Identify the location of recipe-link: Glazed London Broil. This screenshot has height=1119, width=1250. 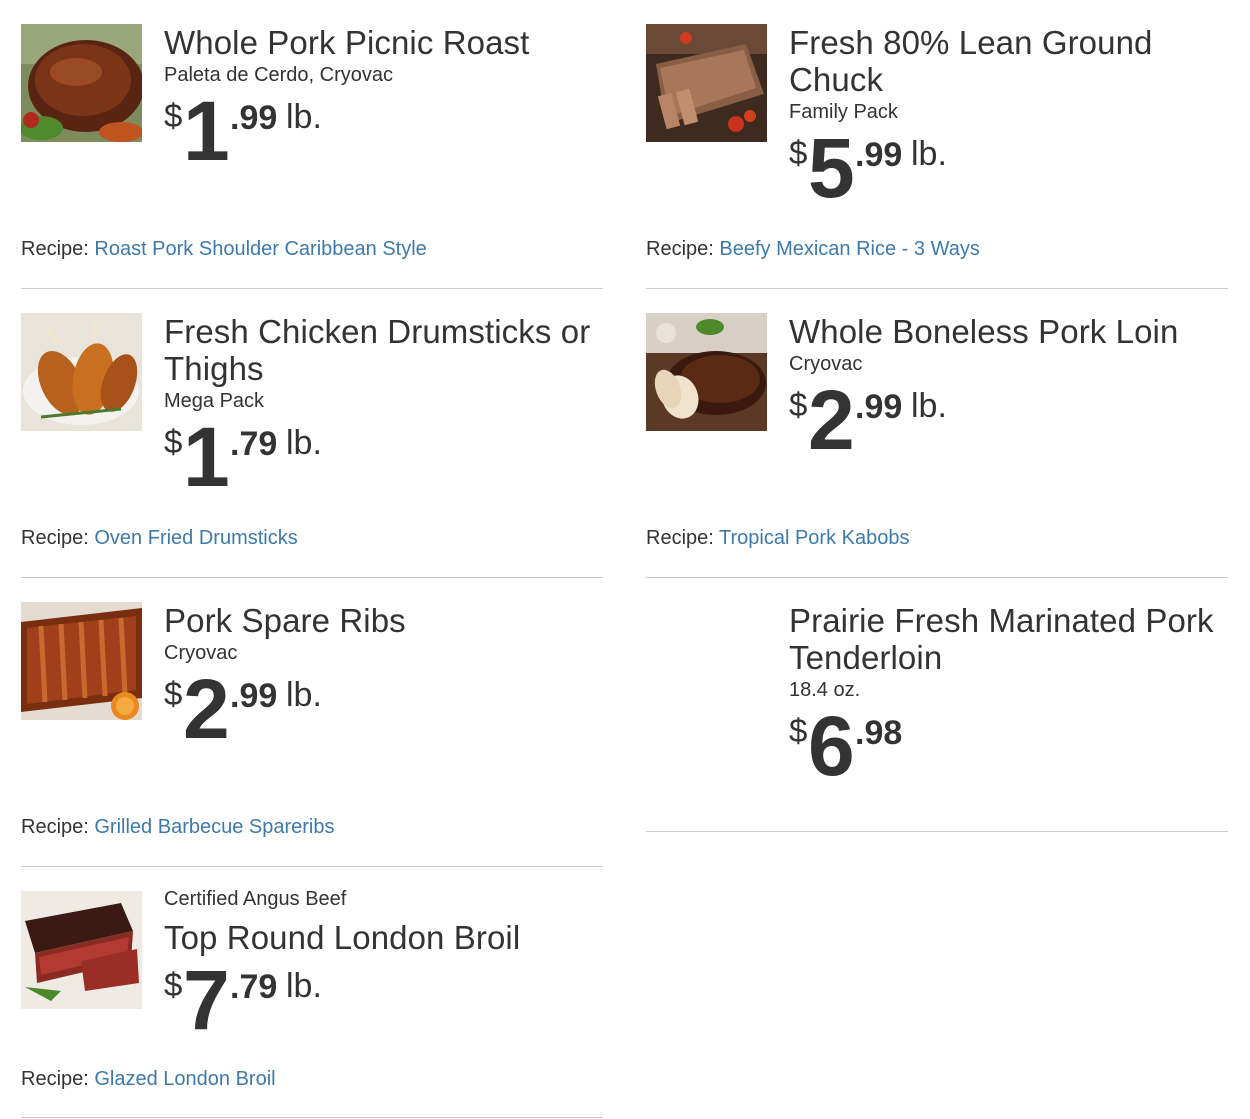
(184, 1079).